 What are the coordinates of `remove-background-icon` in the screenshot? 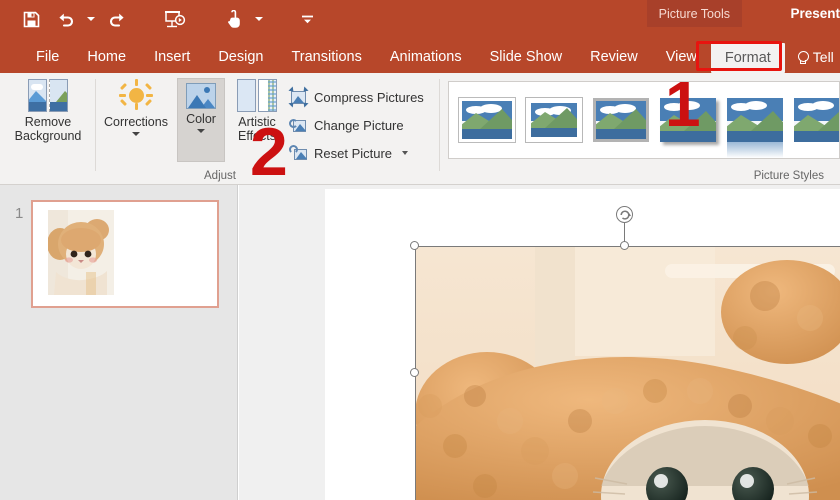 It's located at (48, 95).